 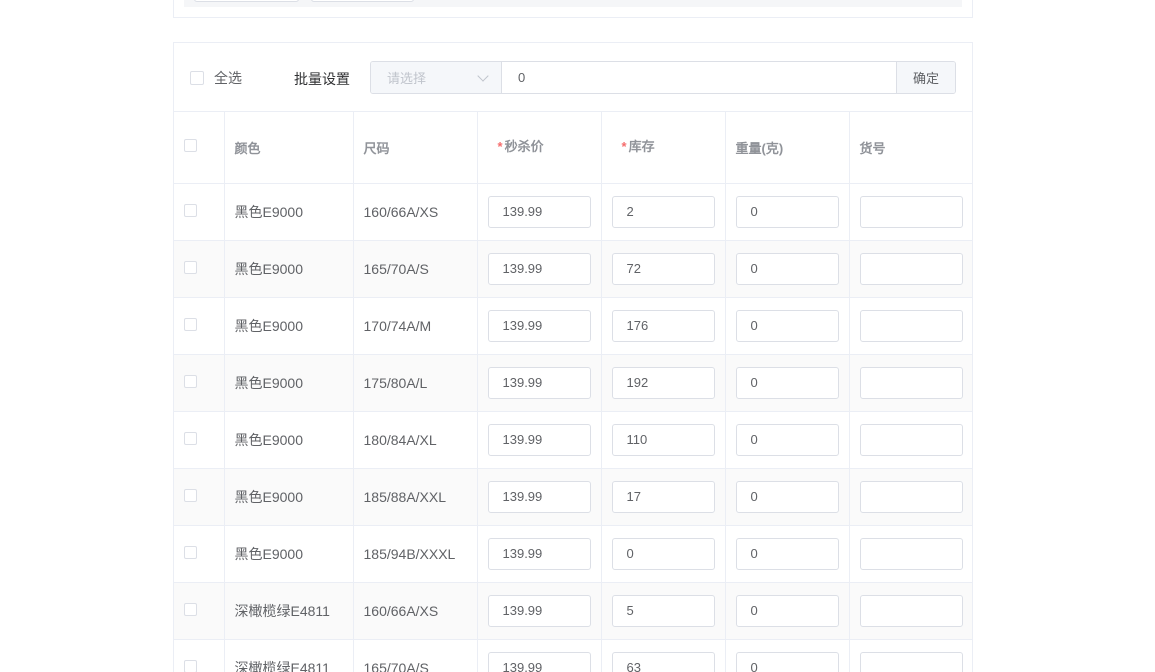 I want to click on header-price-label: 秒杀价, so click(x=524, y=146).